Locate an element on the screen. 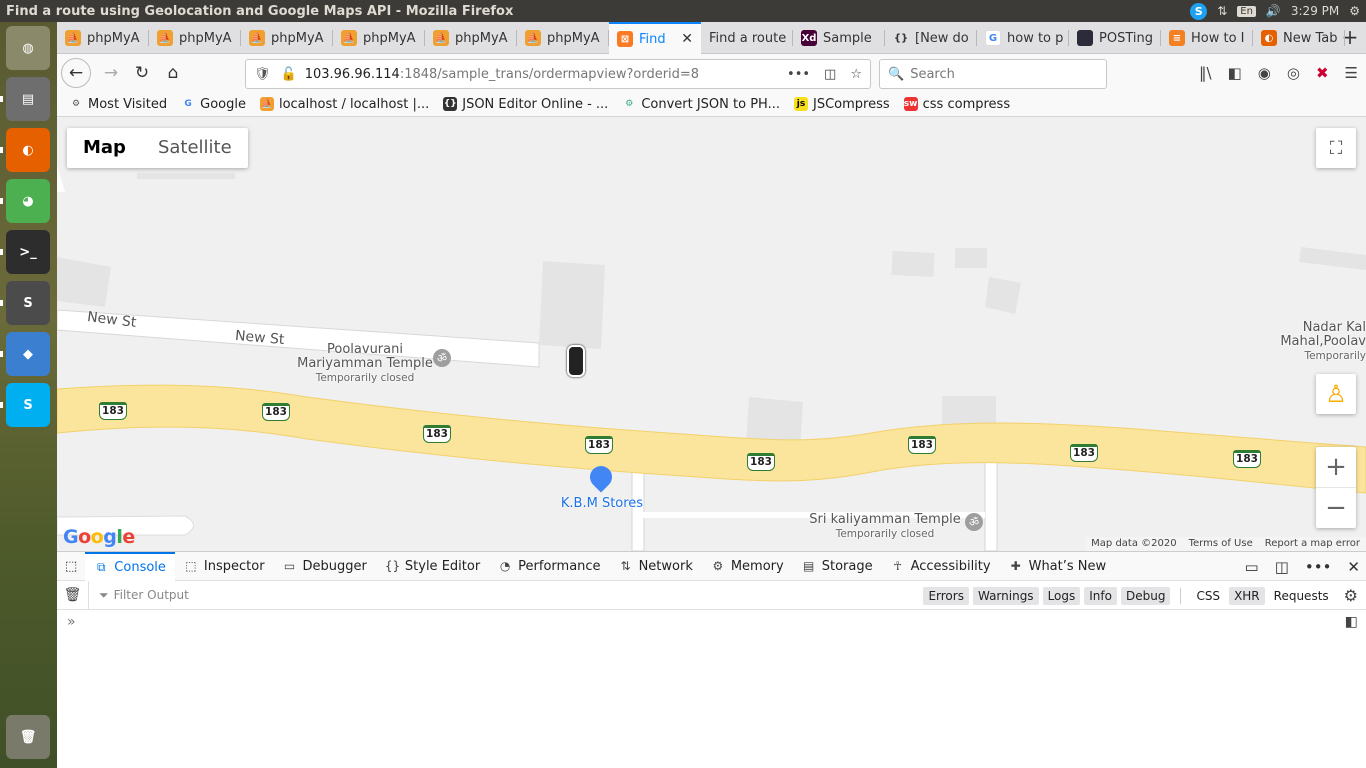 The image size is (1366, 768). poi-nadar-kalyana-mahal: Nadar Kal Mahal,Poolav Temporarily is located at coordinates (1322, 342).